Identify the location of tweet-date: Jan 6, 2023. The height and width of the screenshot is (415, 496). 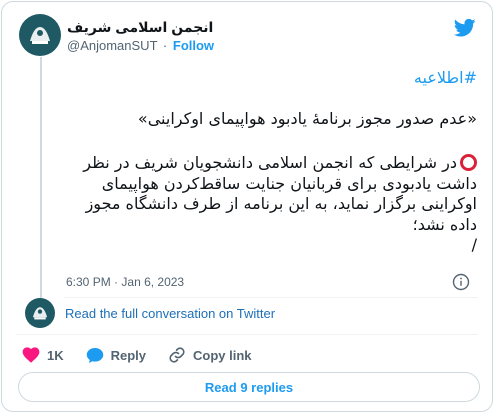
(153, 282).